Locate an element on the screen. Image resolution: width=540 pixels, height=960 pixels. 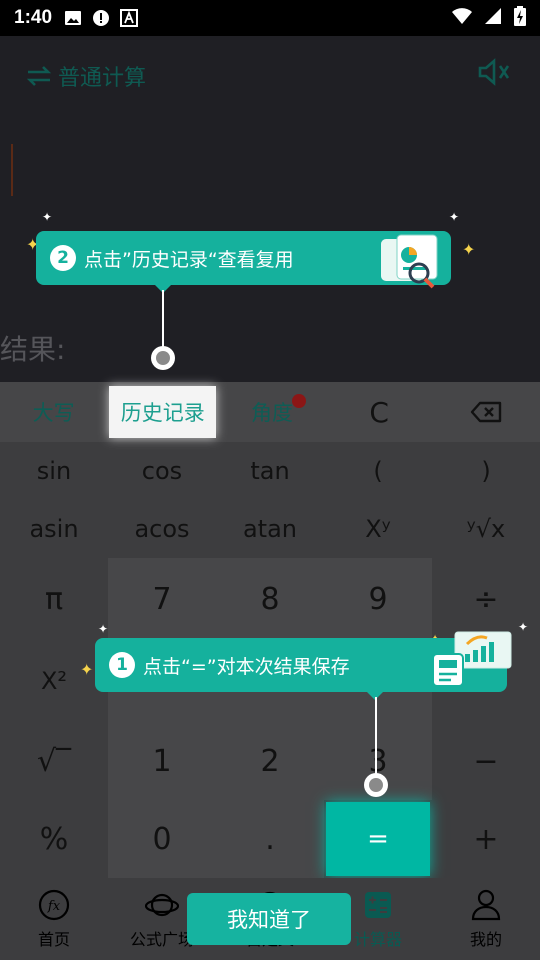
save-chart-icon is located at coordinates (472, 663).